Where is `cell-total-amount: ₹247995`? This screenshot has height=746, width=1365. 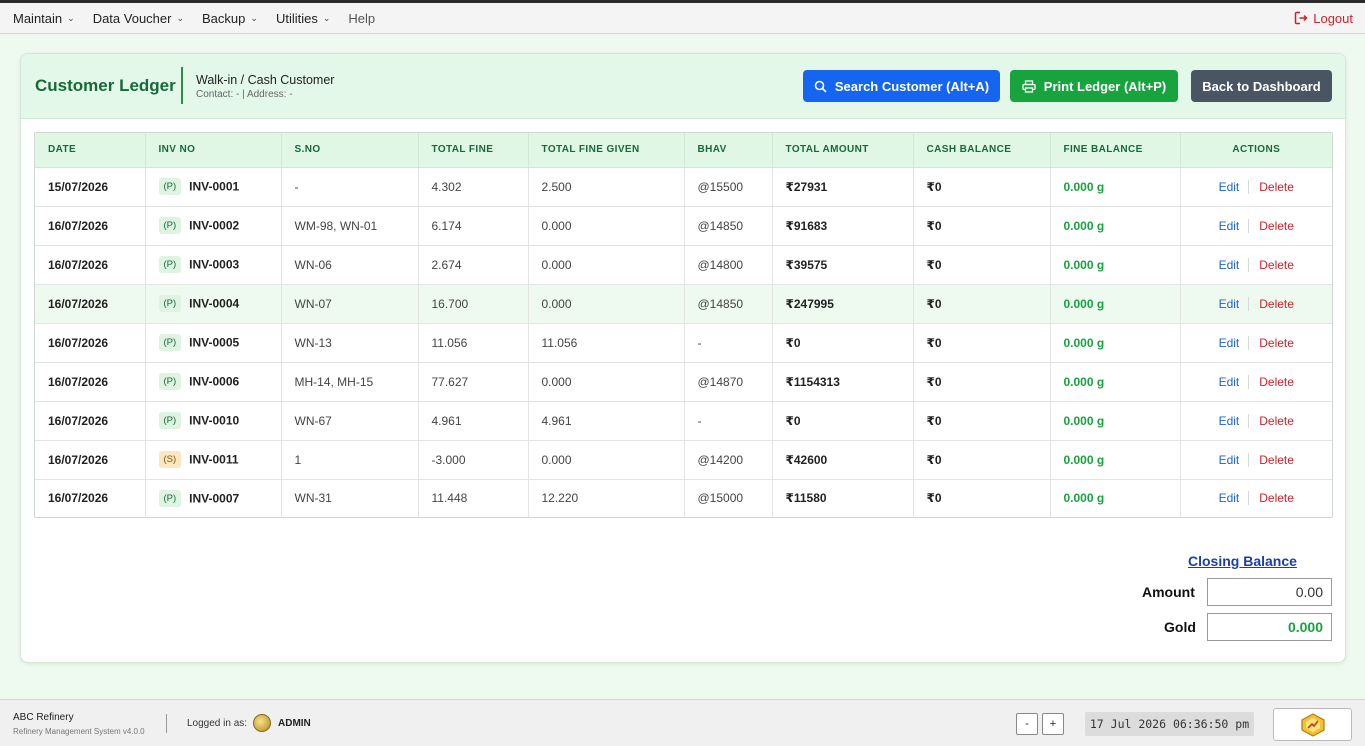
cell-total-amount: ₹247995 is located at coordinates (843, 304).